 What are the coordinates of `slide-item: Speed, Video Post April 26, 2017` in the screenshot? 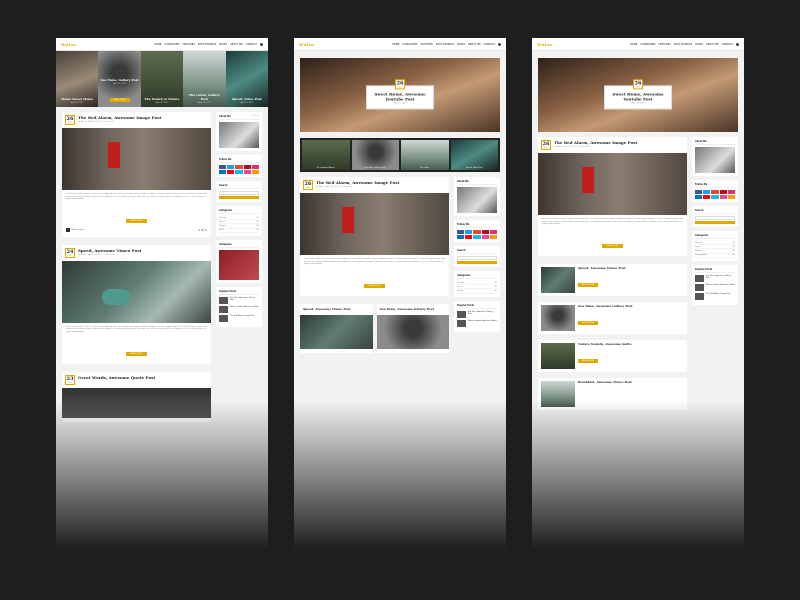 It's located at (246, 79).